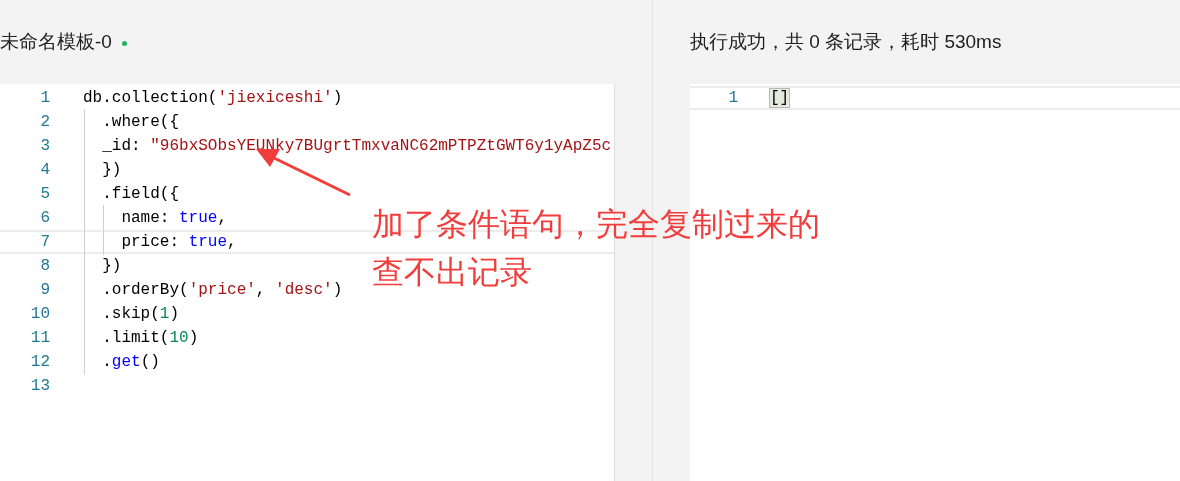  Describe the element at coordinates (44, 170) in the screenshot. I see `line-number: 4` at that location.